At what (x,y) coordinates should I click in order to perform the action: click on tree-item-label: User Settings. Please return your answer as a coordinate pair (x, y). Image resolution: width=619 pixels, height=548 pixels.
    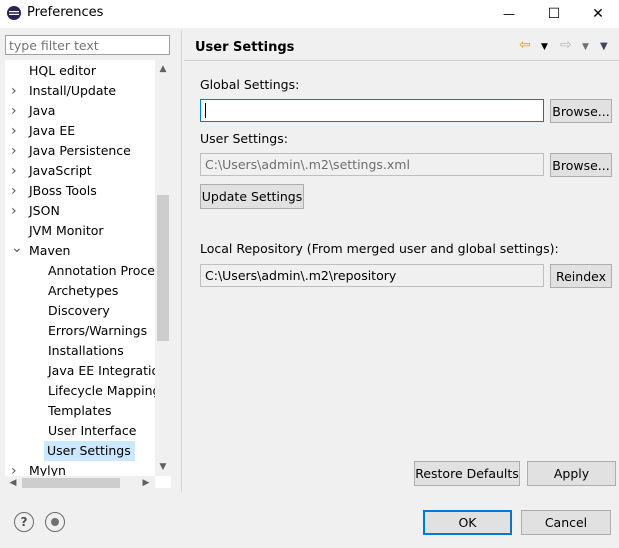
    Looking at the image, I should click on (89, 450).